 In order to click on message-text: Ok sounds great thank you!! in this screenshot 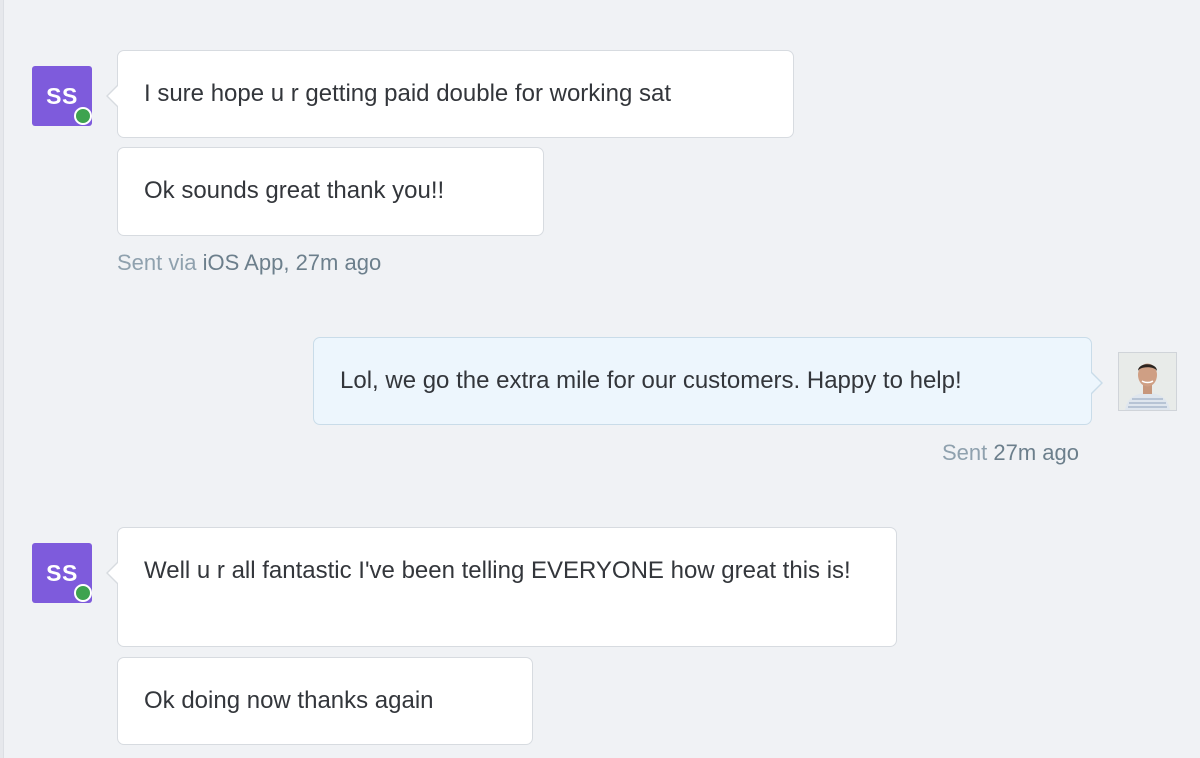, I will do `click(294, 190)`.